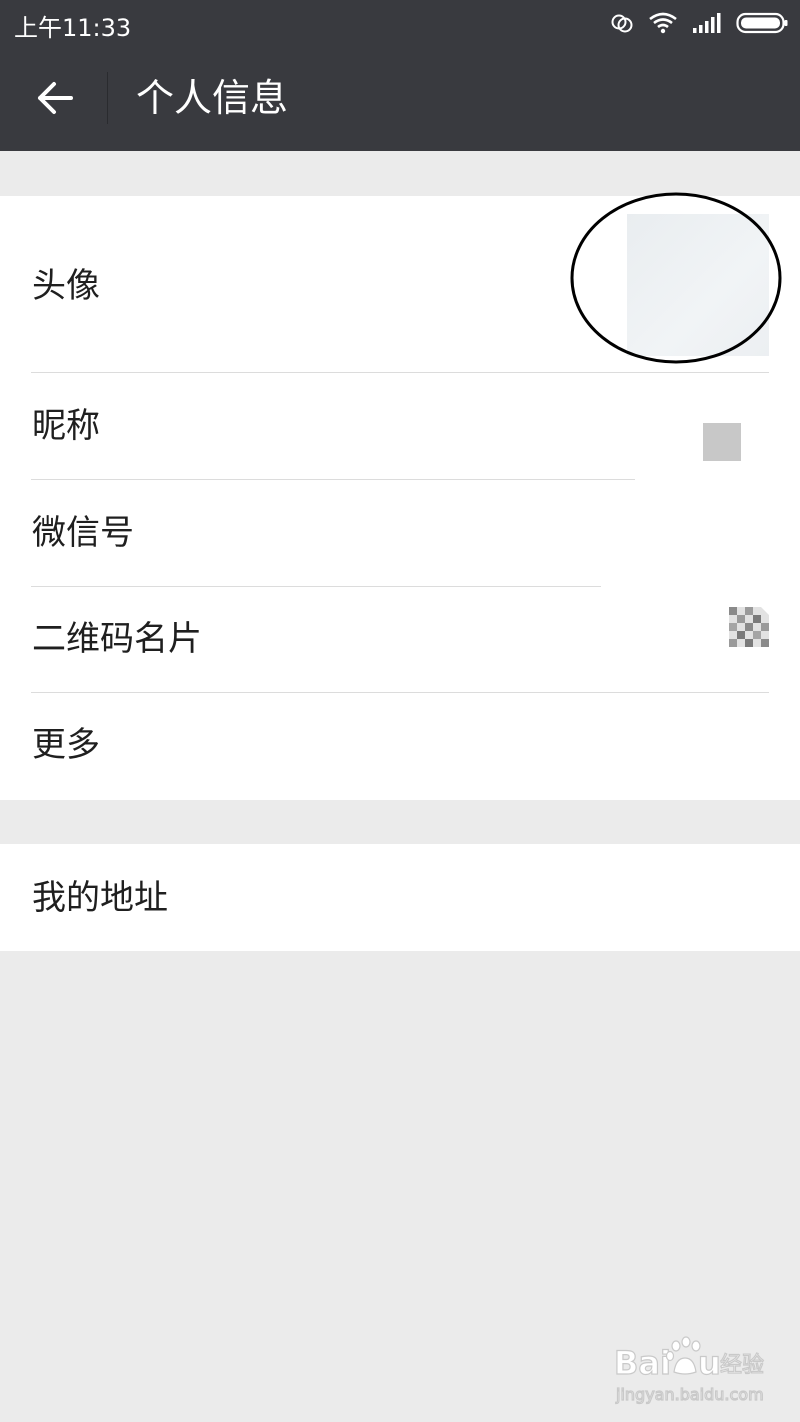  What do you see at coordinates (663, 23) in the screenshot?
I see `wifi-icon` at bounding box center [663, 23].